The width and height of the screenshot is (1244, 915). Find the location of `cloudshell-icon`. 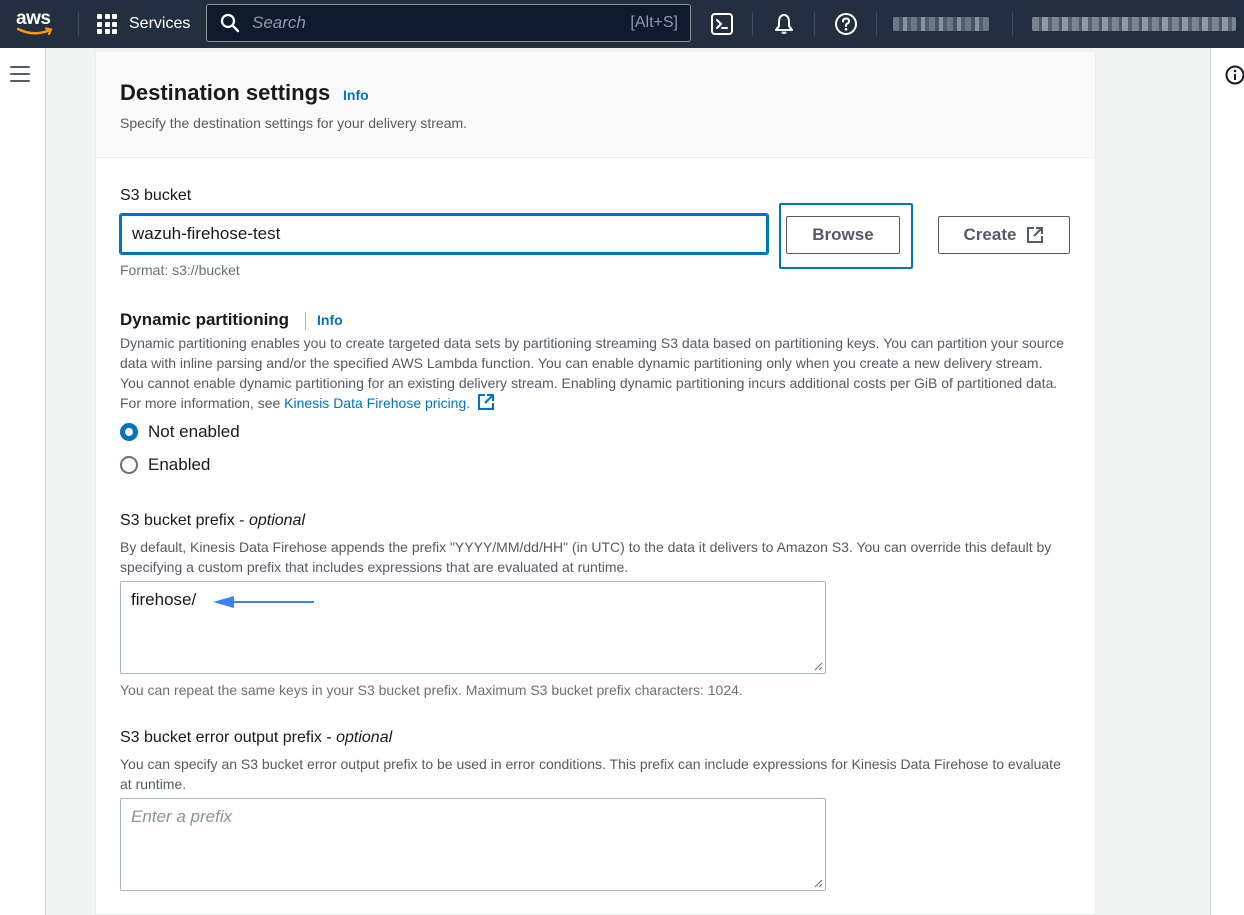

cloudshell-icon is located at coordinates (722, 24).